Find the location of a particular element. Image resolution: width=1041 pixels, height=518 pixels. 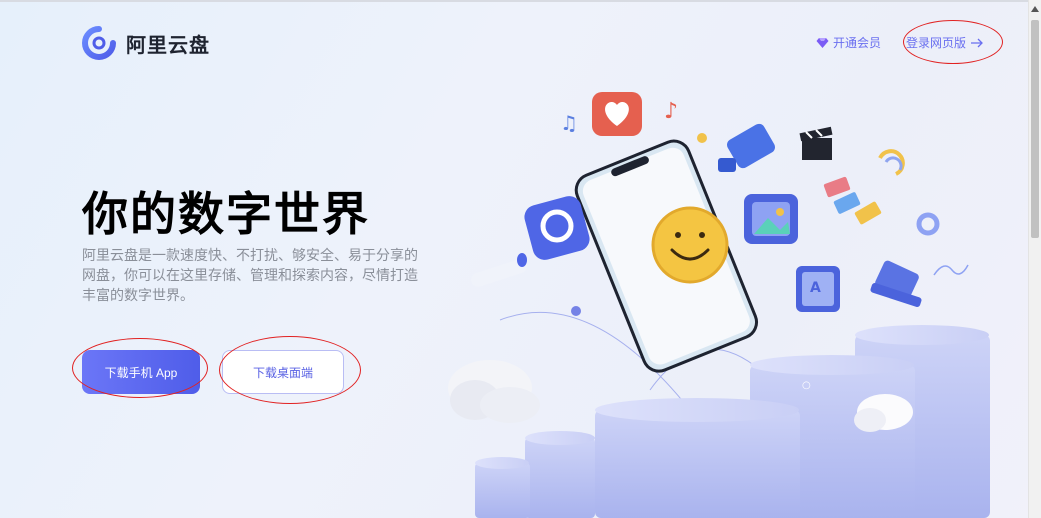

brand-logo: 阿里云盘 is located at coordinates (146, 43).